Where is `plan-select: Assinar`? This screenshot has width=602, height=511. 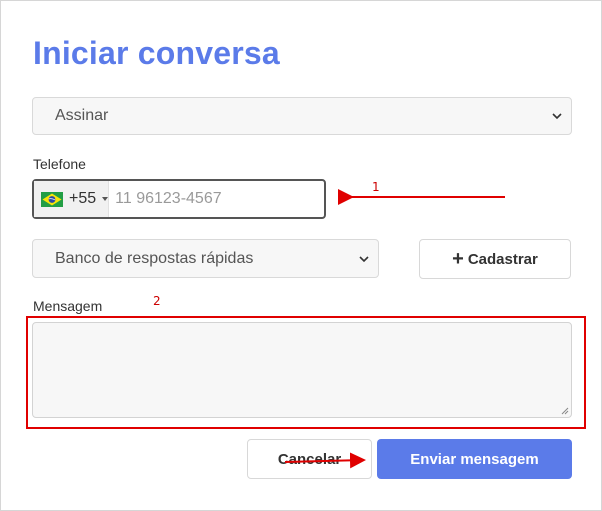
plan-select: Assinar is located at coordinates (302, 116).